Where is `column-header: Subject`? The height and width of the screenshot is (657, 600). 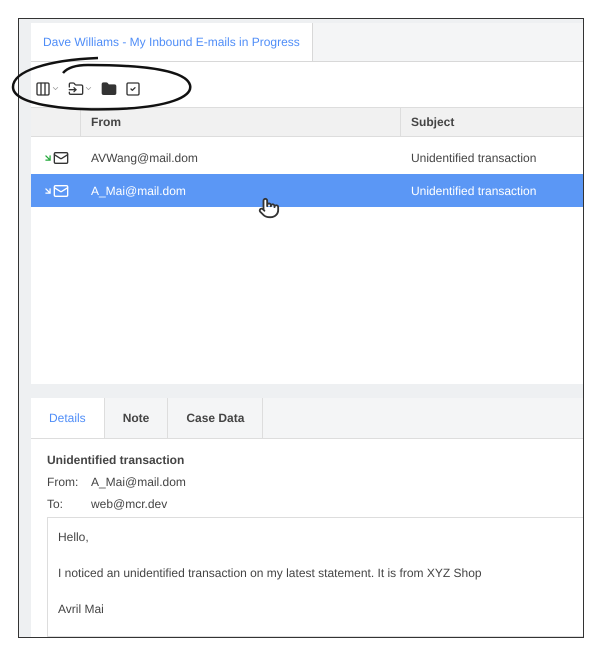
column-header: Subject is located at coordinates (492, 122).